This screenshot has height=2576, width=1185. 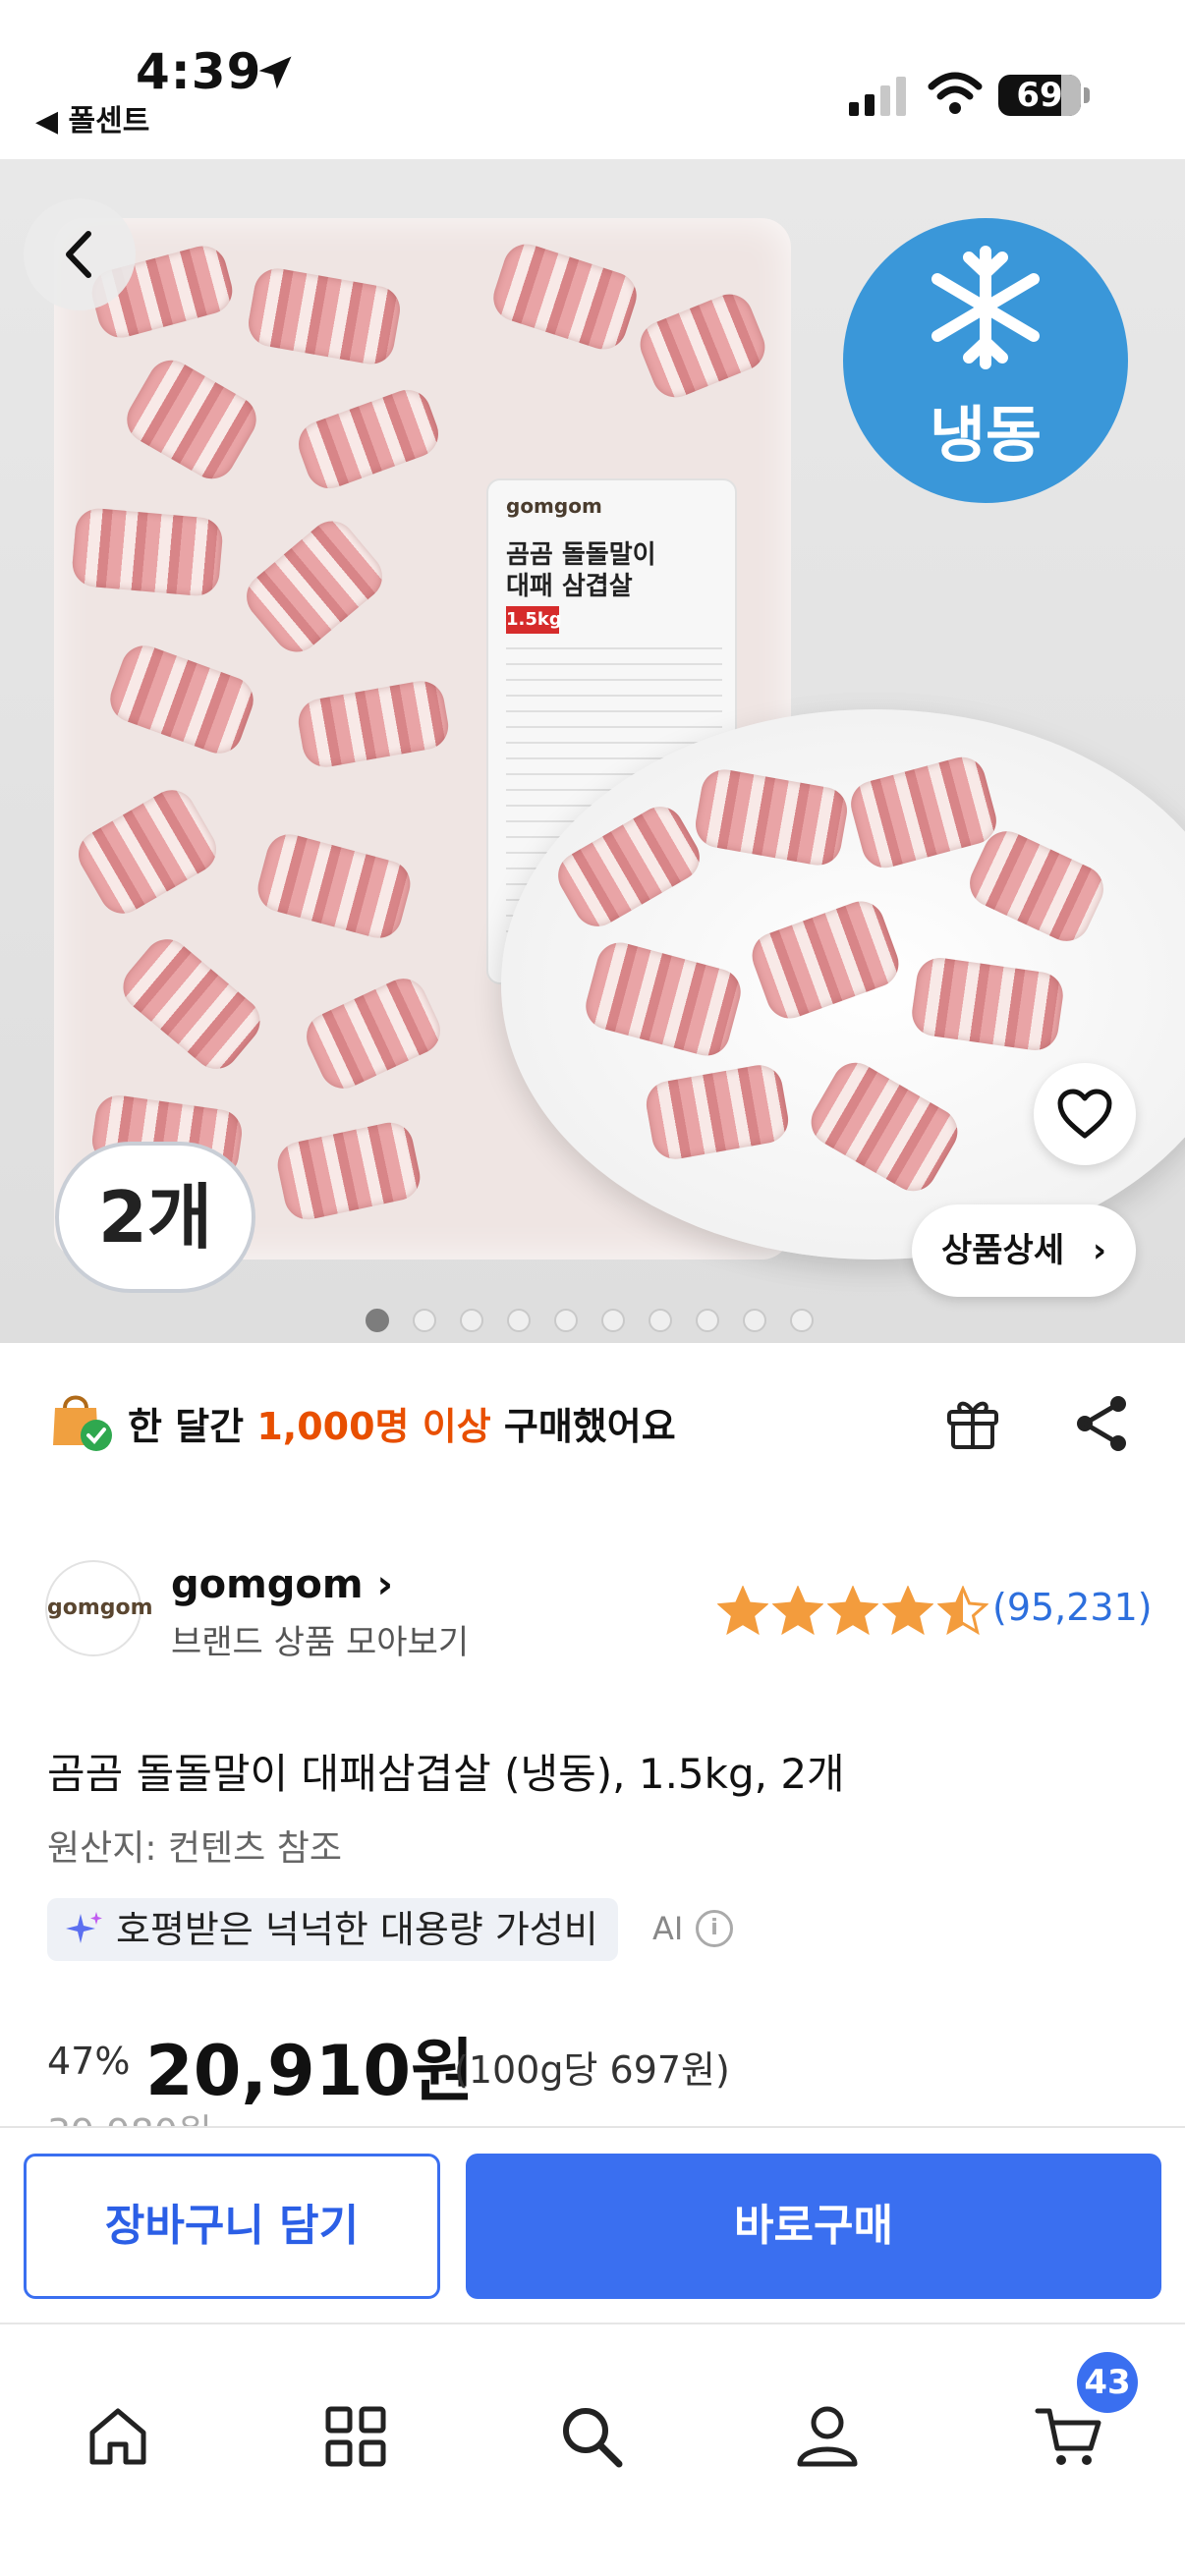 I want to click on frozen-badge: 냉동, so click(x=986, y=360).